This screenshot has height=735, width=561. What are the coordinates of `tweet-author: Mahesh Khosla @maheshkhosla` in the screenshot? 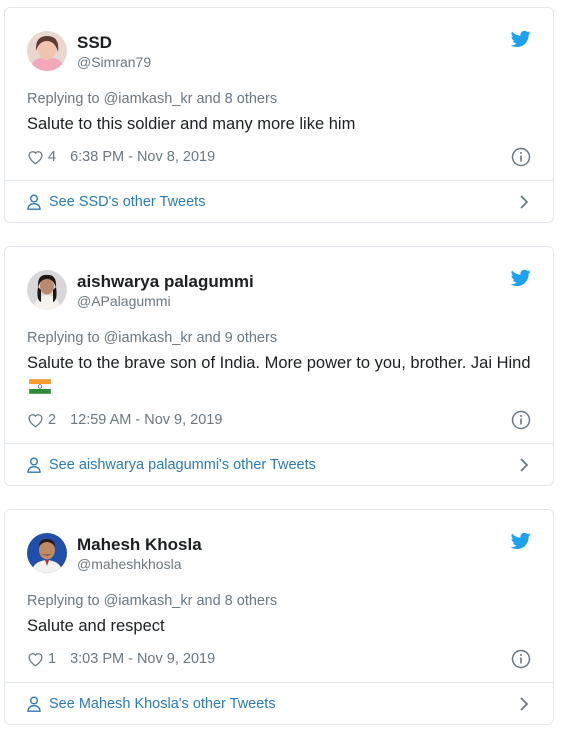 It's located at (279, 553).